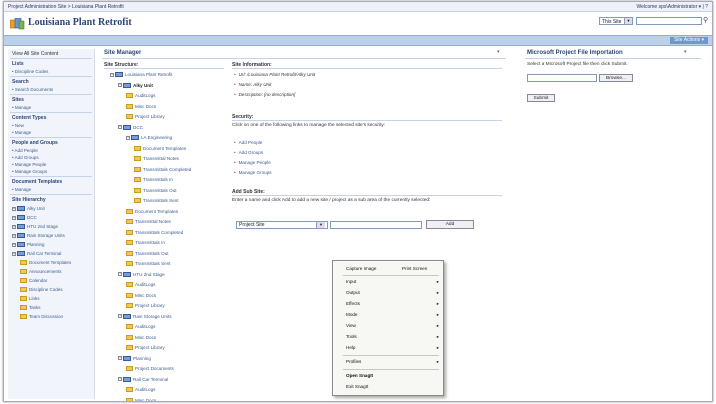 The image size is (716, 404). Describe the element at coordinates (282, 225) in the screenshot. I see `sub-site-type-select: Project Site ▼` at that location.